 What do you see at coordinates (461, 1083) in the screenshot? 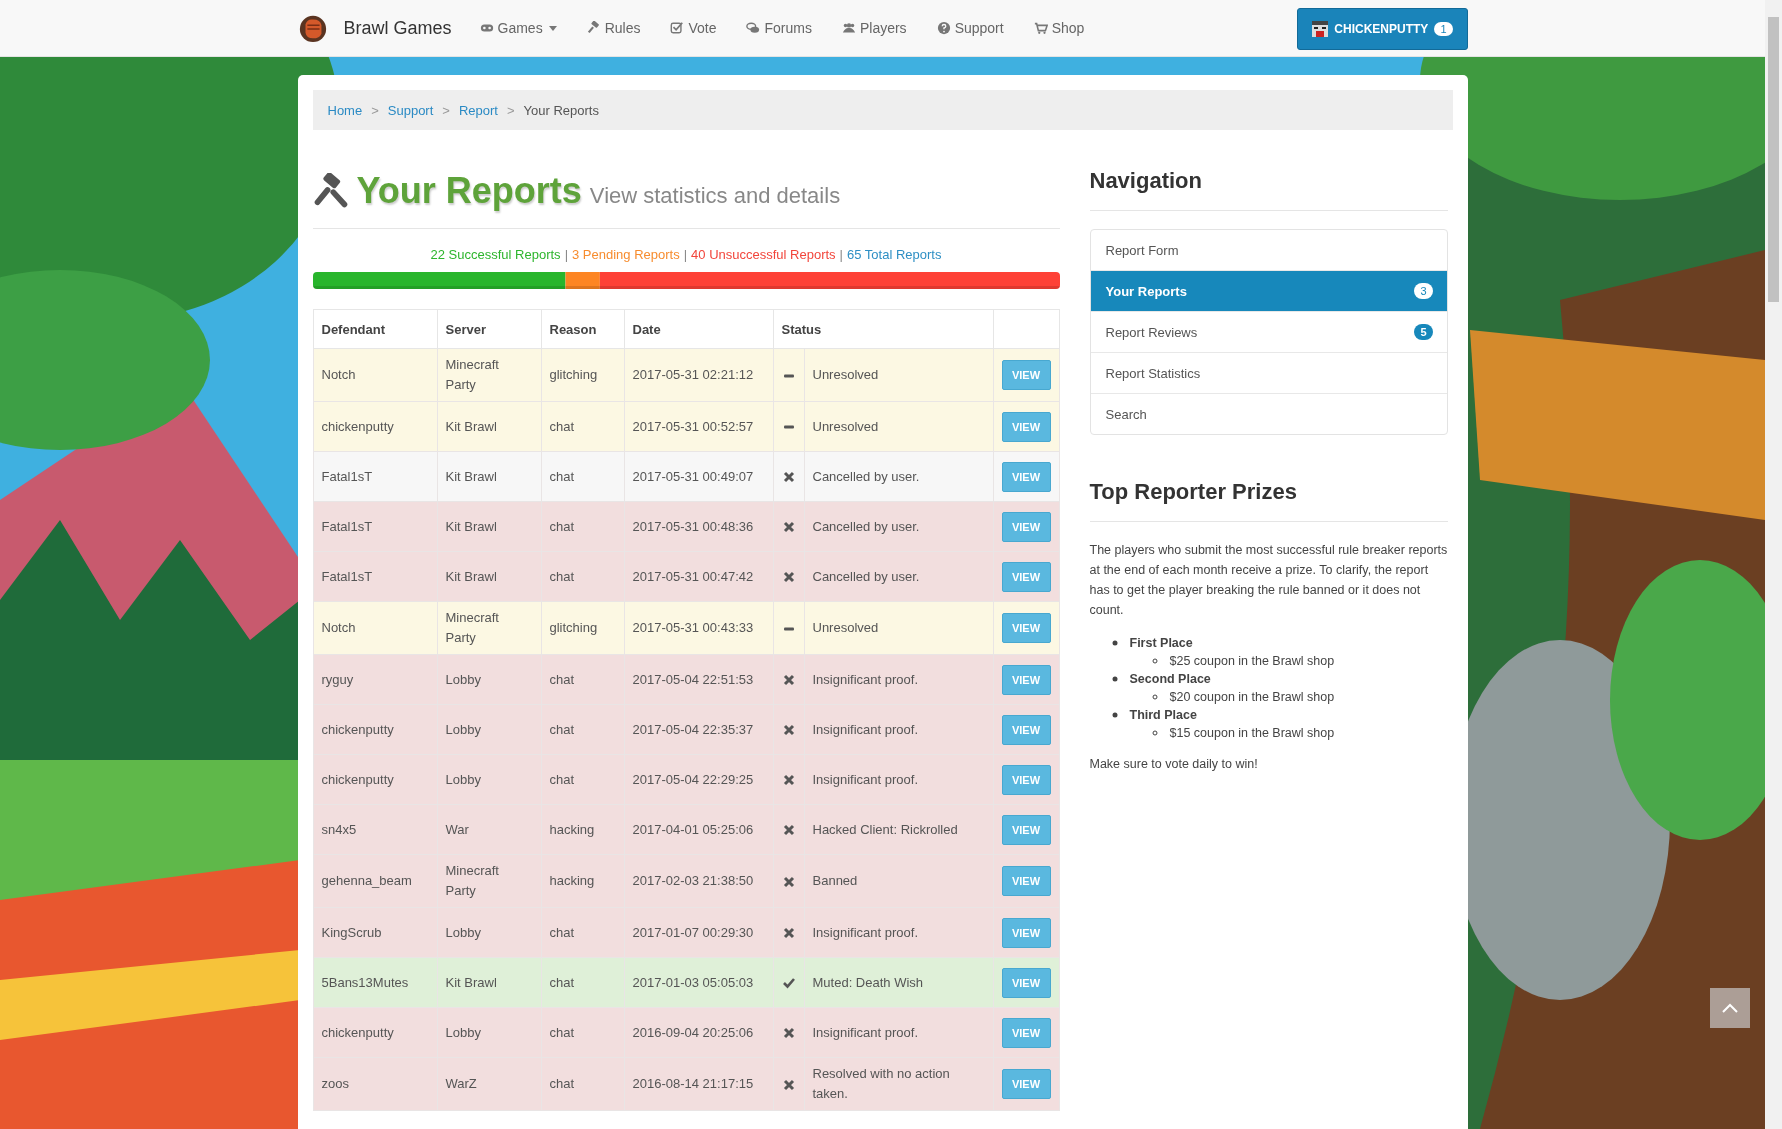
I see `table-cell: WarZ` at bounding box center [461, 1083].